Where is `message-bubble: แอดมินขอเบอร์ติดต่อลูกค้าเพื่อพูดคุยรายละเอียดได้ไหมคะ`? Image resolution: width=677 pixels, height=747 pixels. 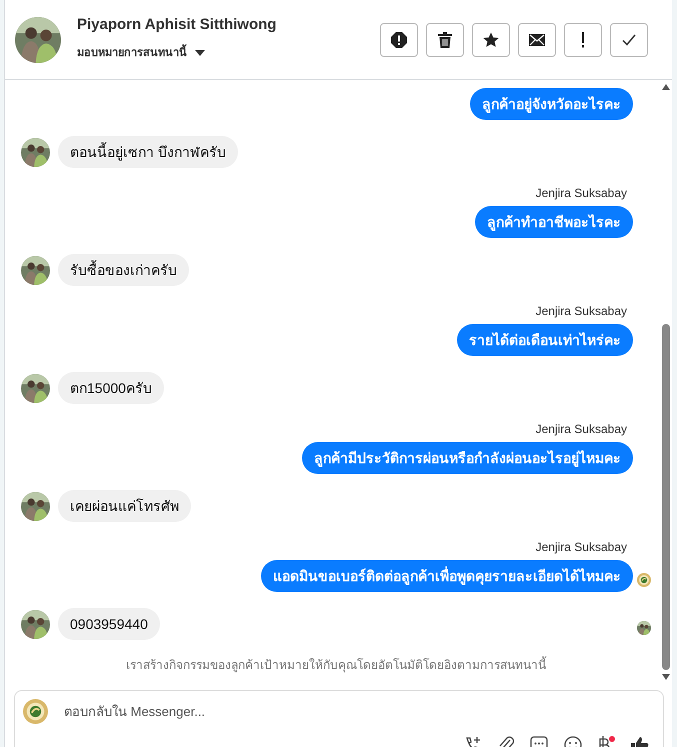
message-bubble: แอดมินขอเบอร์ติดต่อลูกค้าเพื่อพูดคุยรายละเอียดได้ไหมคะ is located at coordinates (447, 576).